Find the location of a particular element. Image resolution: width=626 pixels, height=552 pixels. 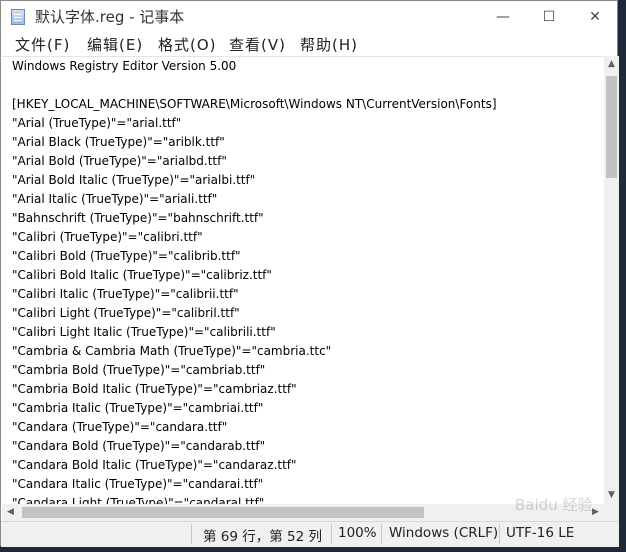

text-line: "Calibri Bold (TrueType)"="calibrib.ttf" is located at coordinates (303, 256).